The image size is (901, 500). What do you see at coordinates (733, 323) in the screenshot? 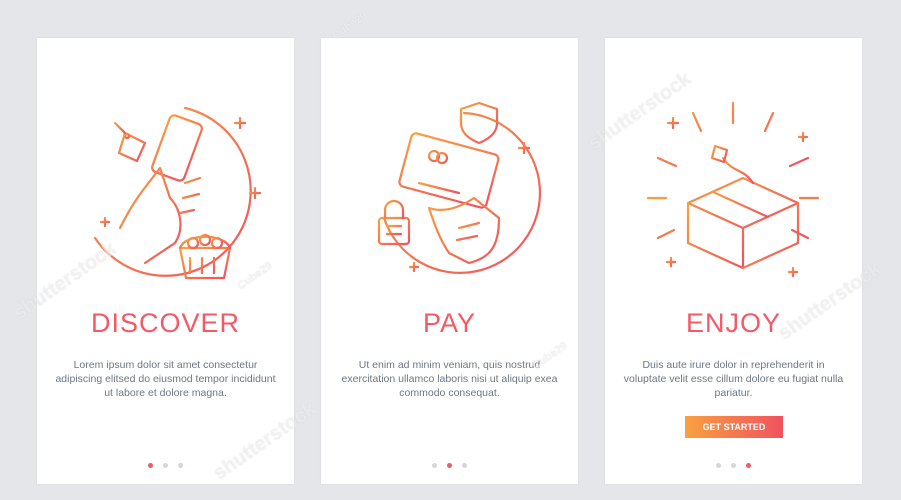
I see `screen-title: ENJOY` at bounding box center [733, 323].